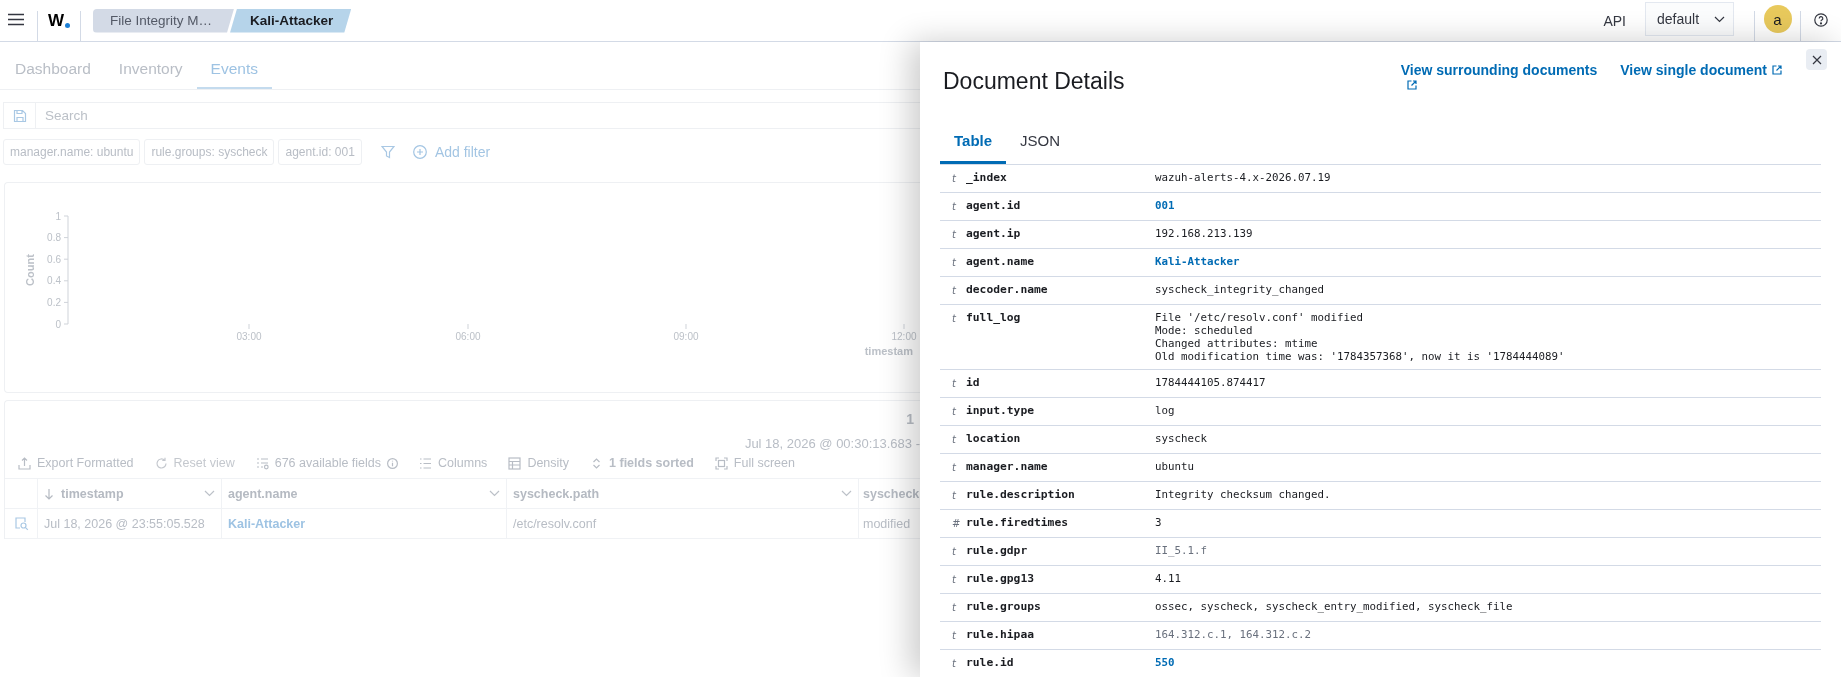 The image size is (1841, 677). Describe the element at coordinates (754, 463) in the screenshot. I see `toolbar-button: Full screen` at that location.